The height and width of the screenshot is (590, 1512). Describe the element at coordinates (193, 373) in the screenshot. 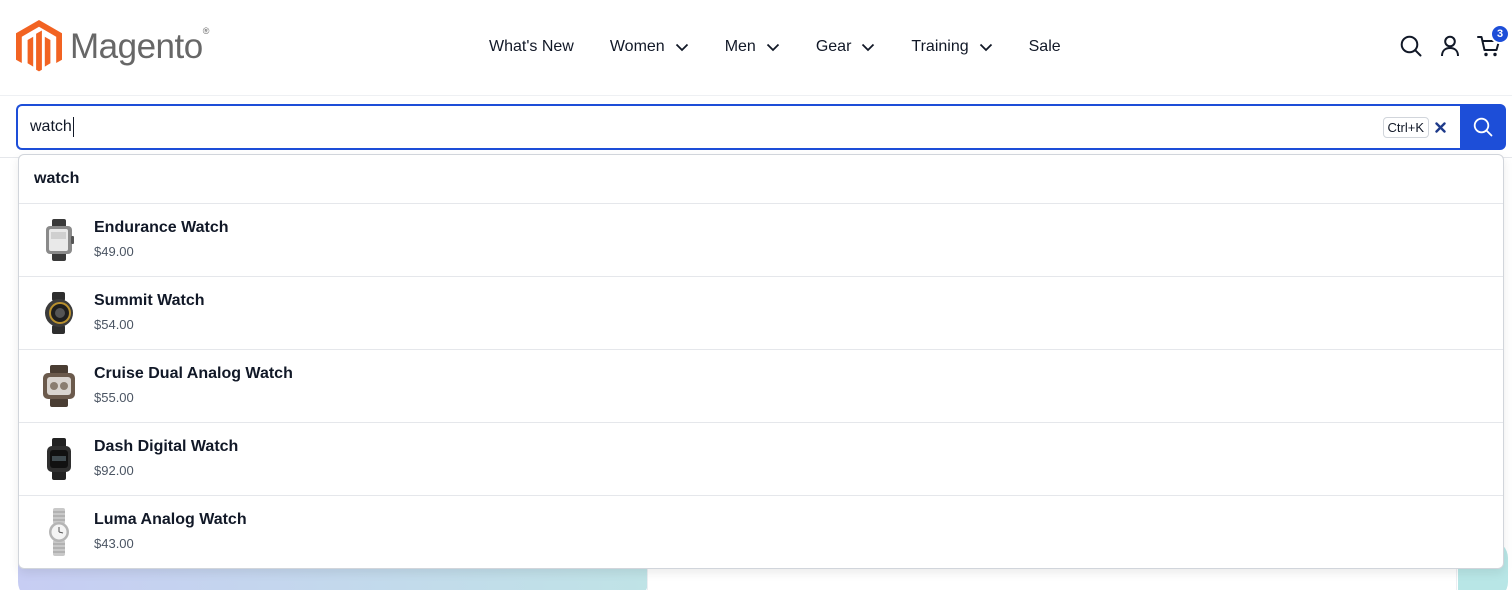

I see `product-name: Cruise Dual Analog Watch` at that location.